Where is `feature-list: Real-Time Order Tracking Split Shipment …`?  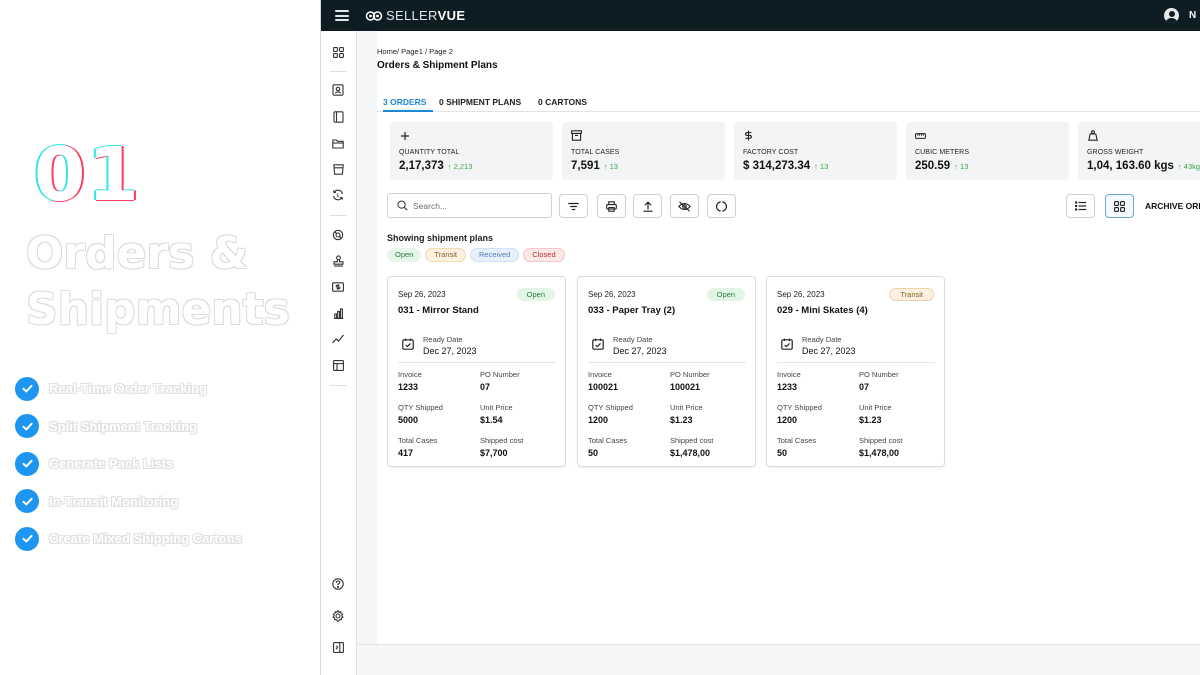
feature-list: Real-Time Order Tracking Split Shipment … is located at coordinates (128, 464).